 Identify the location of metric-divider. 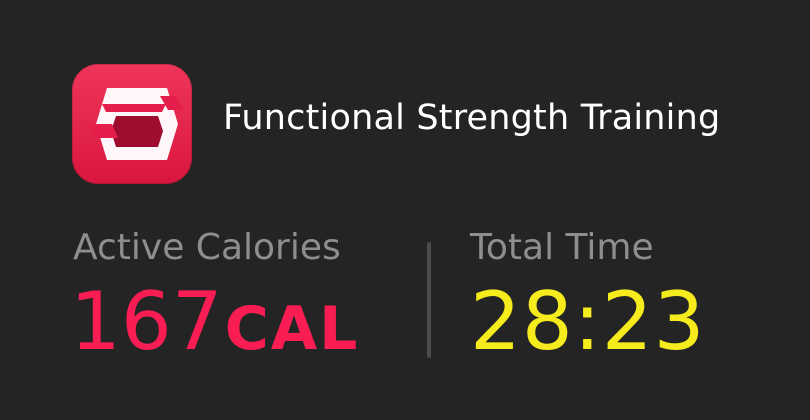
(429, 300).